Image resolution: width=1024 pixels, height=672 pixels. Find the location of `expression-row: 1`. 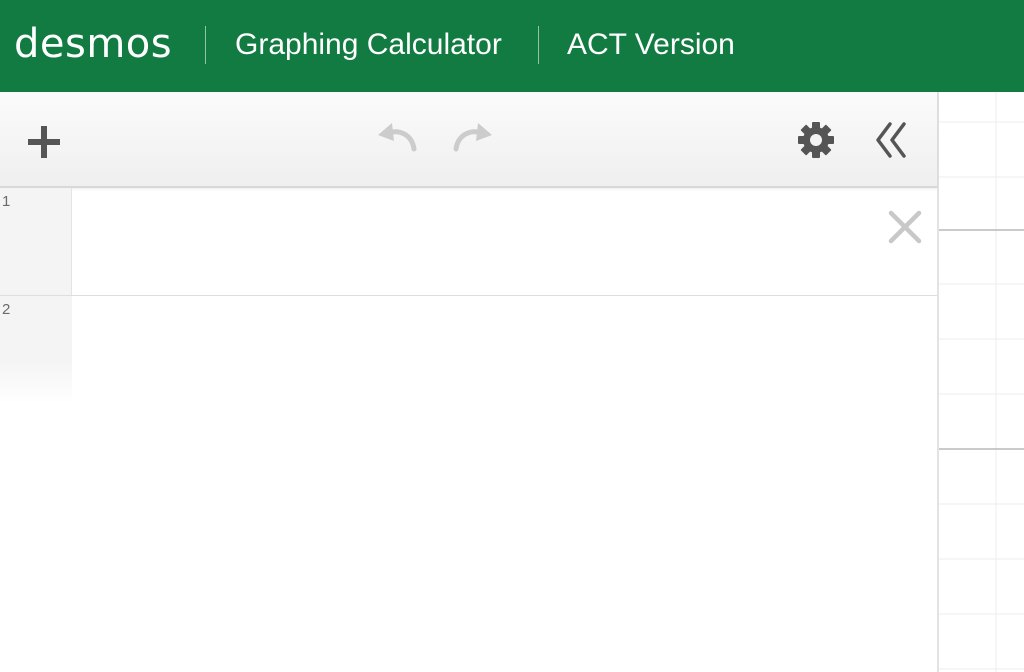

expression-row: 1 is located at coordinates (468, 242).